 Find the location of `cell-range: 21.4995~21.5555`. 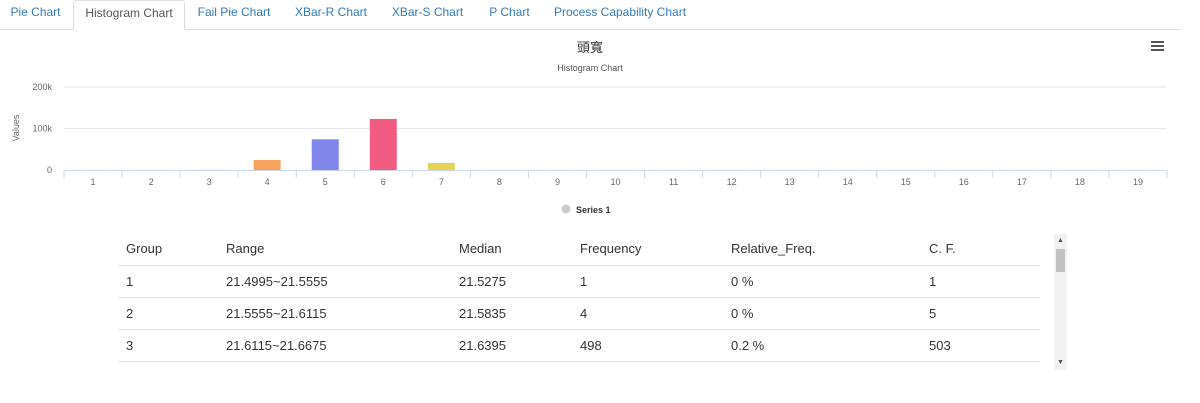

cell-range: 21.4995~21.5555 is located at coordinates (334, 281).